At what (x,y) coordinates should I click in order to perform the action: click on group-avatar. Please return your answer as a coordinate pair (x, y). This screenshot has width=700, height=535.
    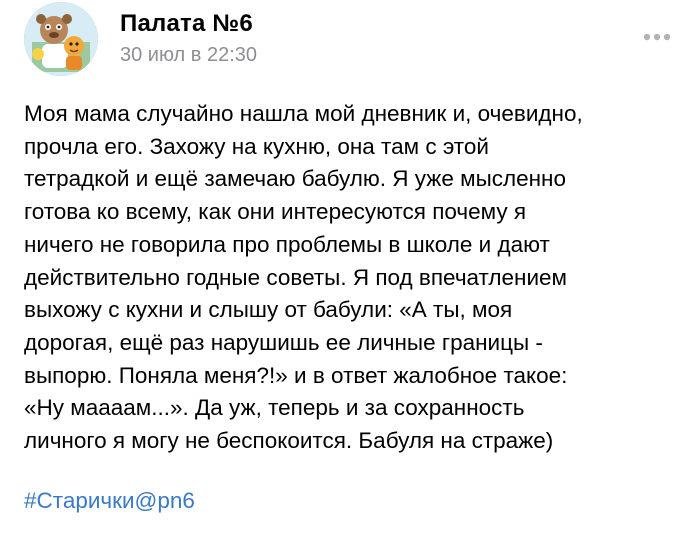
    Looking at the image, I should click on (61, 39).